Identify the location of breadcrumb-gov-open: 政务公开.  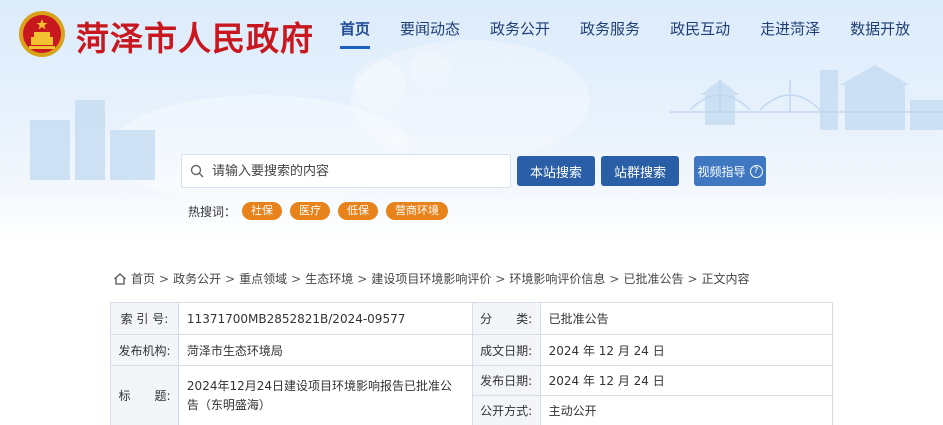
(197, 278).